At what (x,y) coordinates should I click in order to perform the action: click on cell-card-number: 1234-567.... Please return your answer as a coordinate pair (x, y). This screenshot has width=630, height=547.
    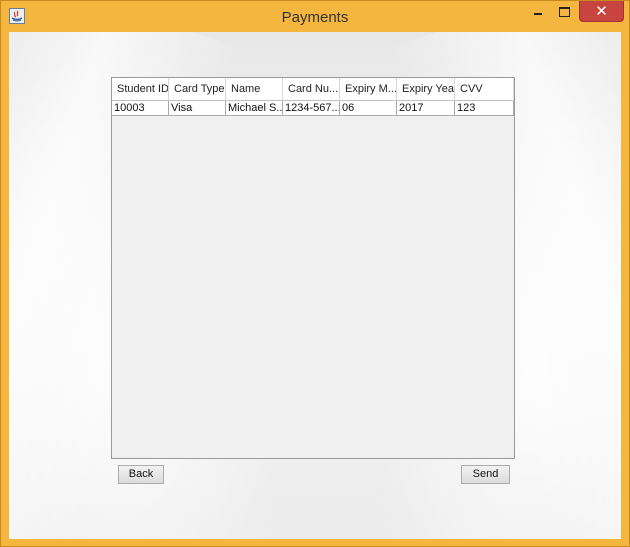
    Looking at the image, I should click on (311, 108).